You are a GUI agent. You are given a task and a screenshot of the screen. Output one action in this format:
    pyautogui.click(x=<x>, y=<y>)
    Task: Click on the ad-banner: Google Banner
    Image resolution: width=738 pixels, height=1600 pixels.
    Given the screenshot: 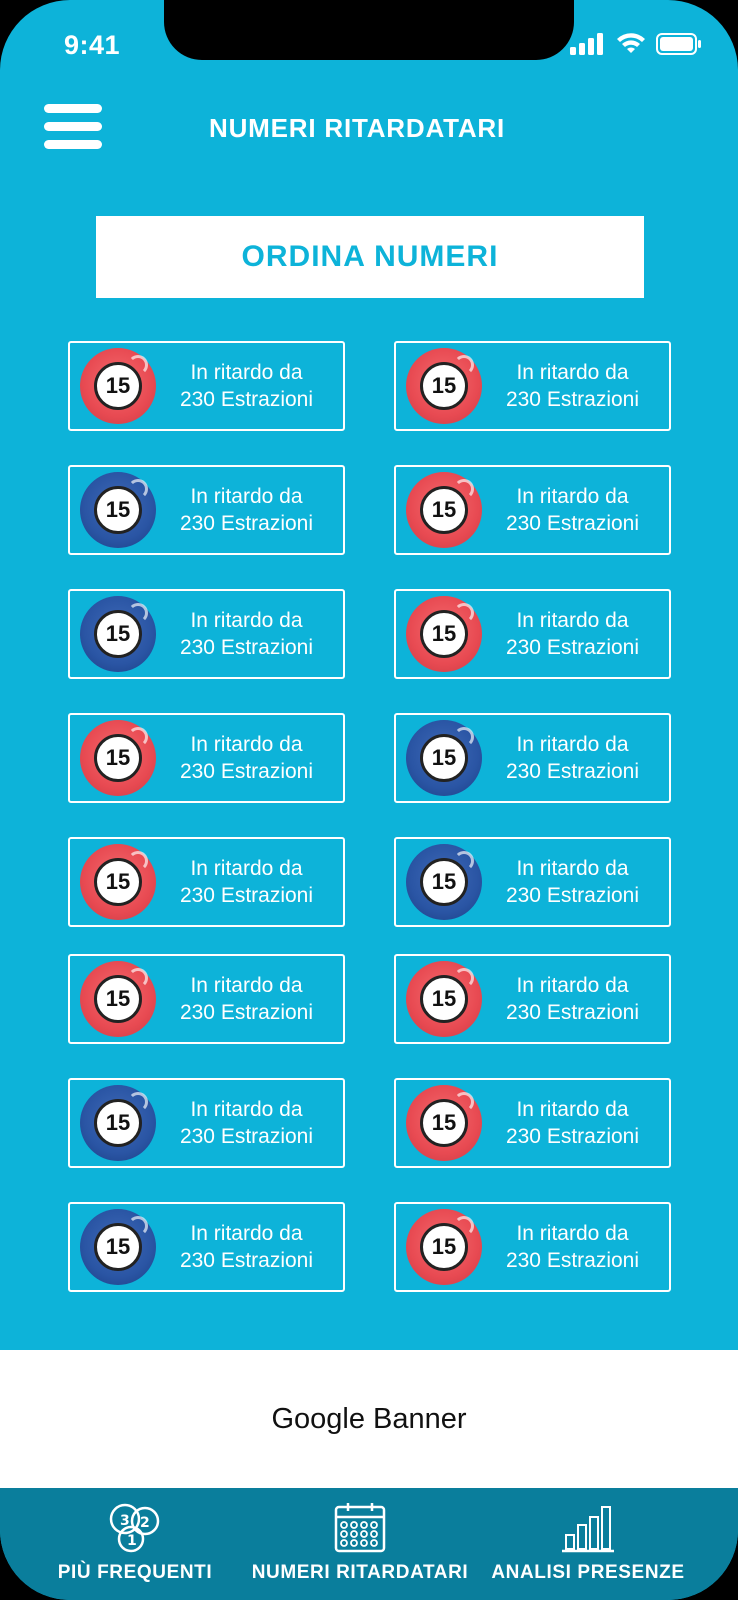 What is the action you would take?
    pyautogui.click(x=369, y=1419)
    